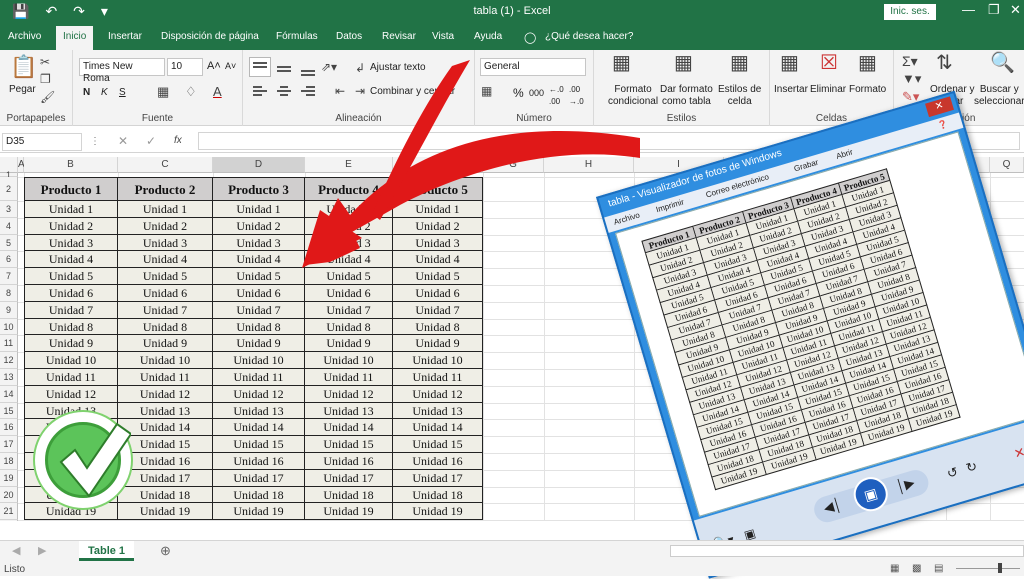  Describe the element at coordinates (670, 205) in the screenshot. I see `viewer-menu-imprimir: Imprimir` at that location.